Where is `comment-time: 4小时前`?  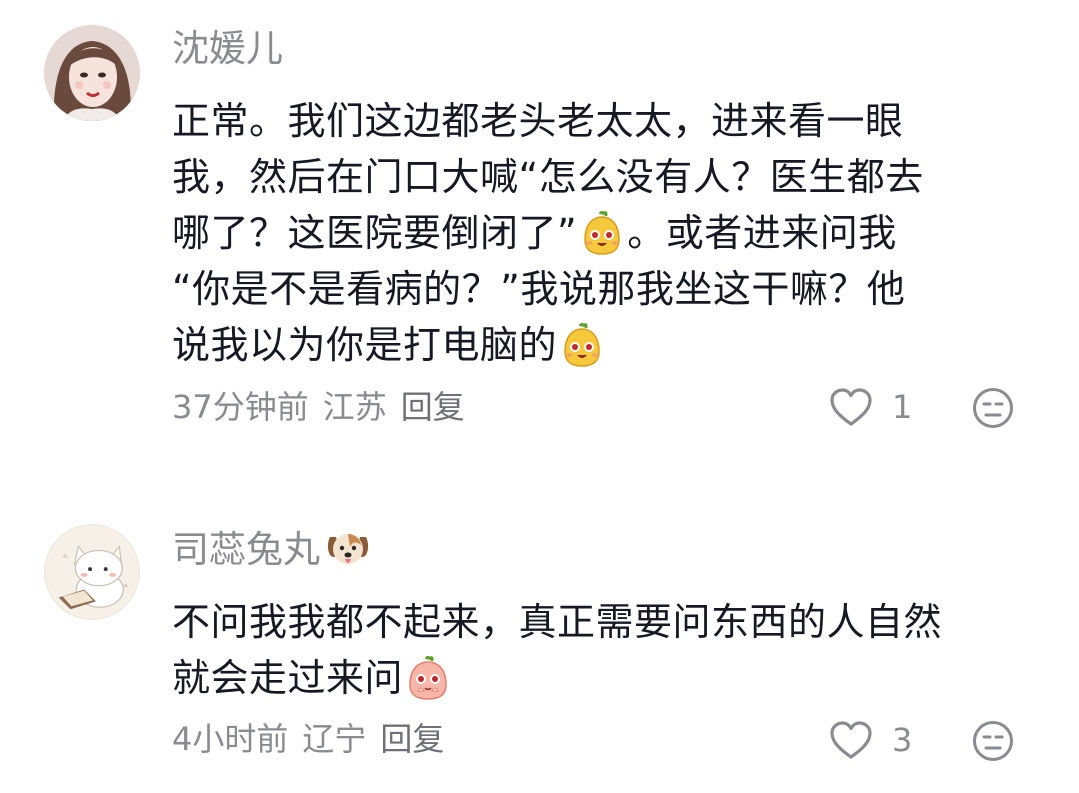
comment-time: 4小时前 is located at coordinates (230, 739).